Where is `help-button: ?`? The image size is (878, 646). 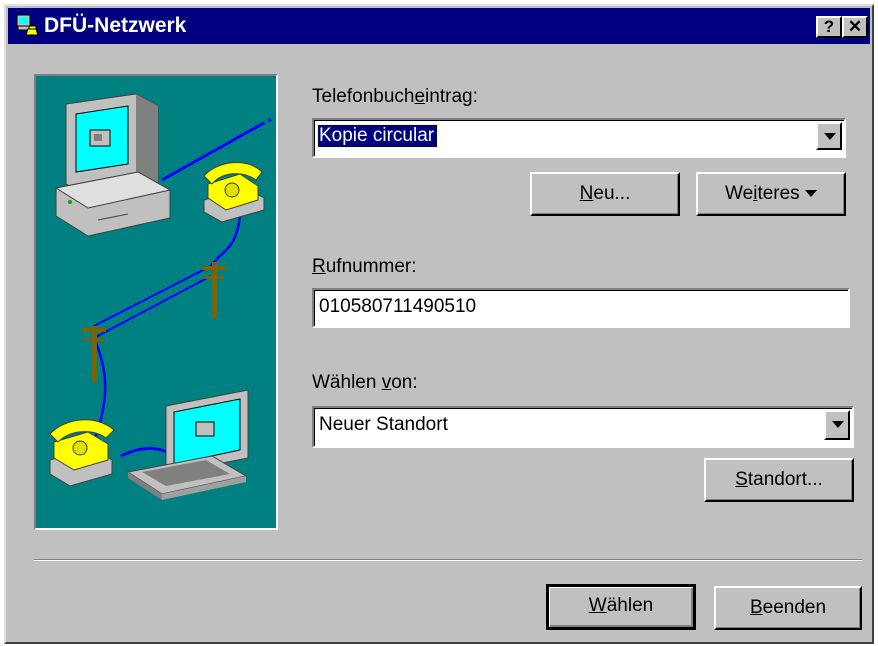
help-button: ? is located at coordinates (829, 27).